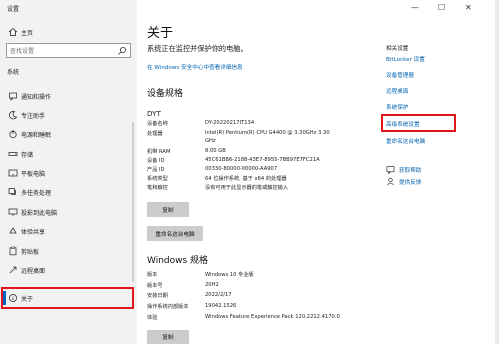  What do you see at coordinates (247, 188) in the screenshot?
I see `spec-value: 没有可用于此显示器的笔或触控输入` at bounding box center [247, 188].